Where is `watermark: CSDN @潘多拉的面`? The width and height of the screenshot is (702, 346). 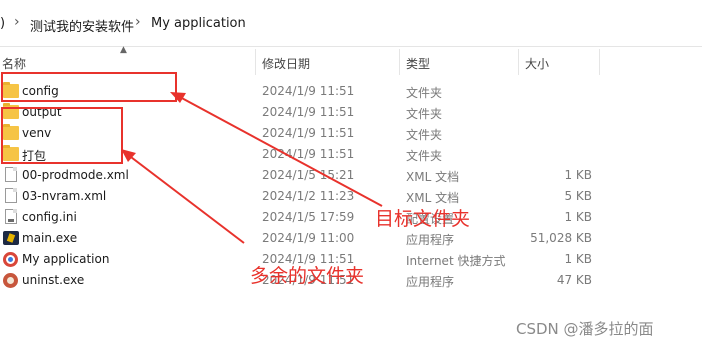 watermark: CSDN @潘多拉的面 is located at coordinates (585, 329).